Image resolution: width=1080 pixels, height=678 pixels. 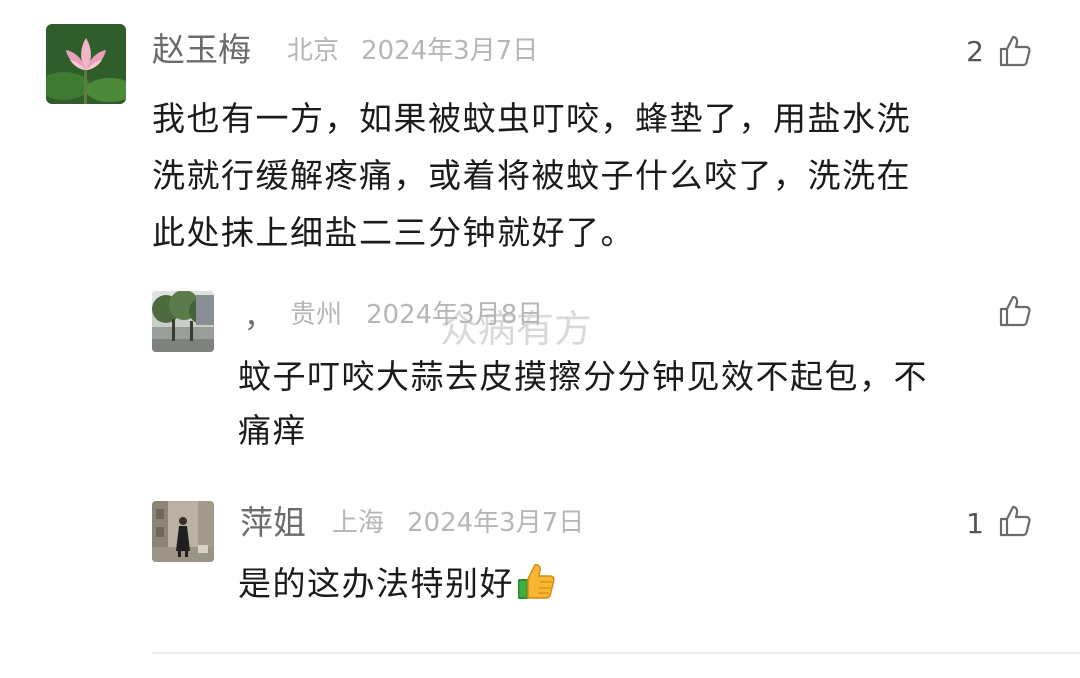 What do you see at coordinates (259, 318) in the screenshot?
I see `author-name: ，` at bounding box center [259, 318].